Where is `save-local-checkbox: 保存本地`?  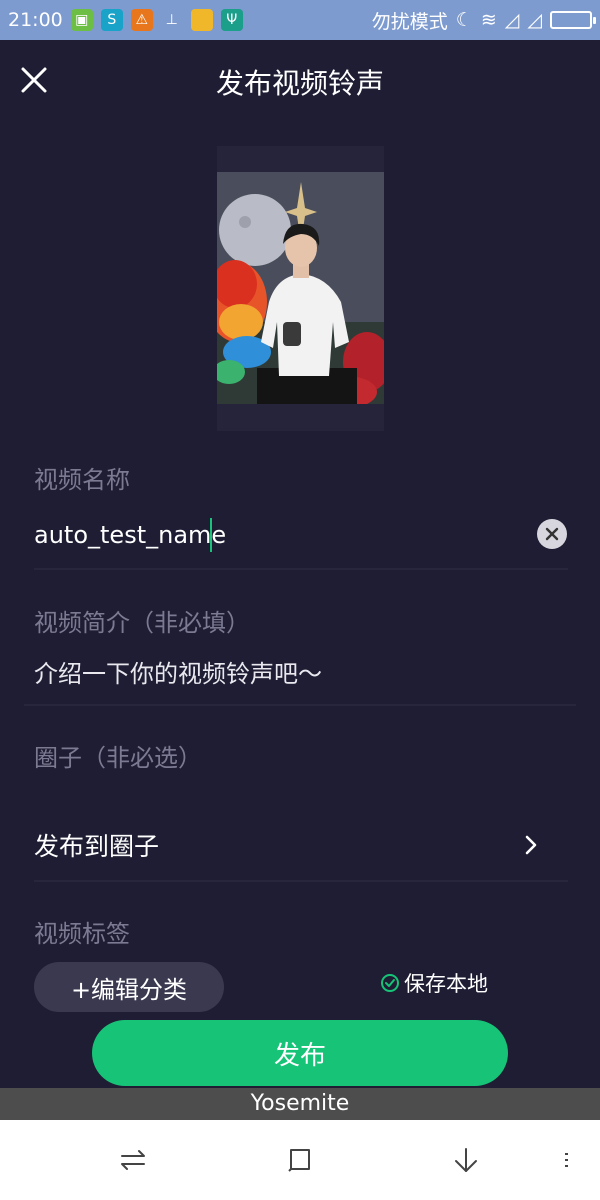 save-local-checkbox: 保存本地 is located at coordinates (434, 983).